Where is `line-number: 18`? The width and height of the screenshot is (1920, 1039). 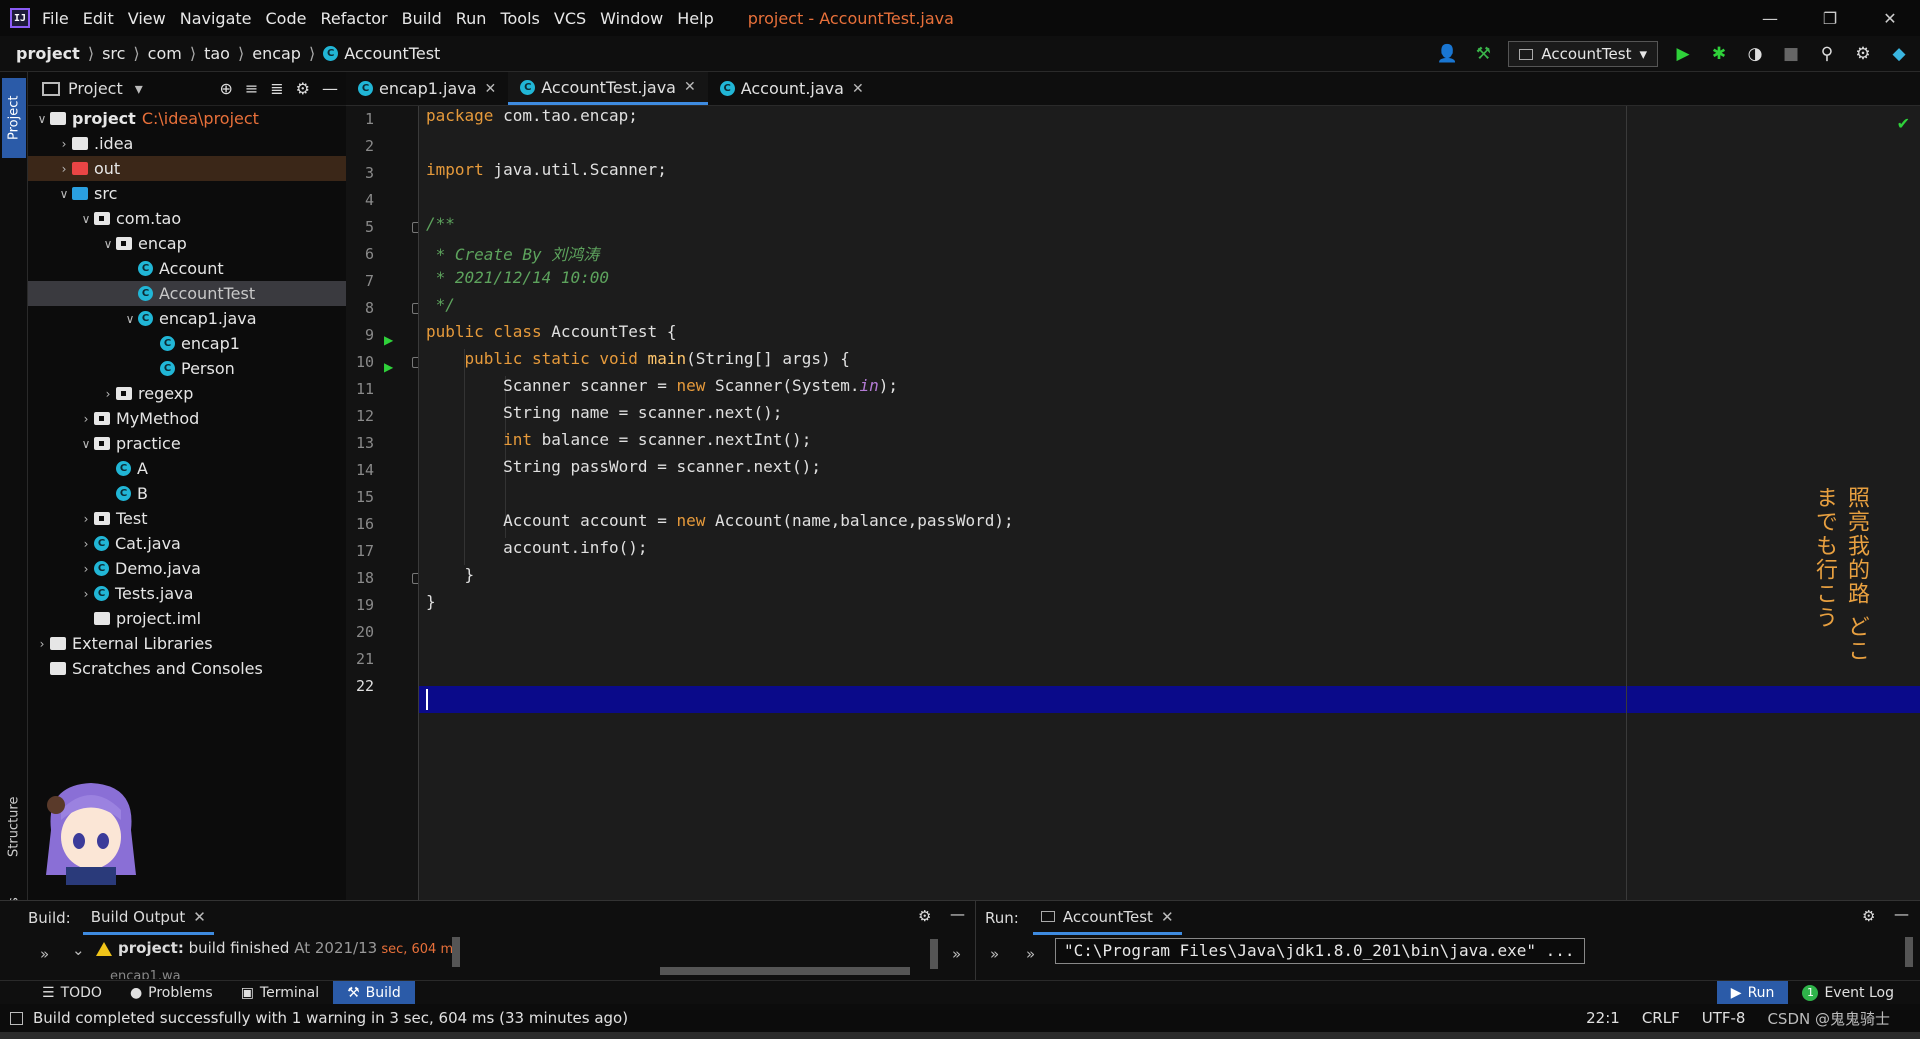
line-number: 18 is located at coordinates (360, 578).